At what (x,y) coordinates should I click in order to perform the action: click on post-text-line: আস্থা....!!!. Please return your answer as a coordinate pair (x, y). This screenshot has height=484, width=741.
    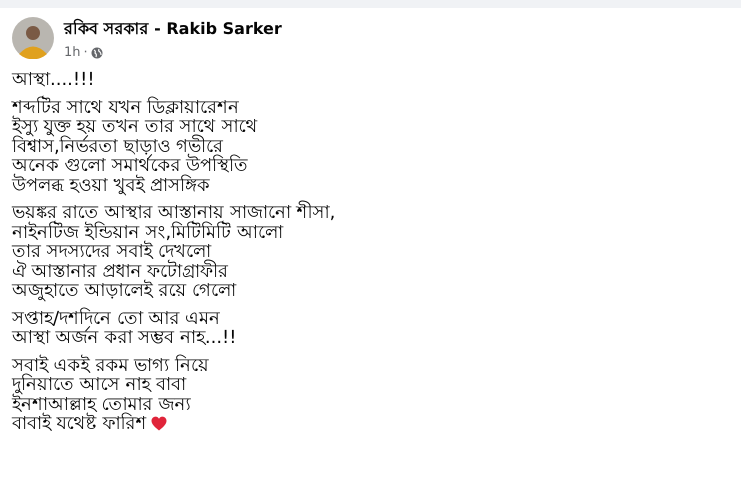
    Looking at the image, I should click on (53, 80).